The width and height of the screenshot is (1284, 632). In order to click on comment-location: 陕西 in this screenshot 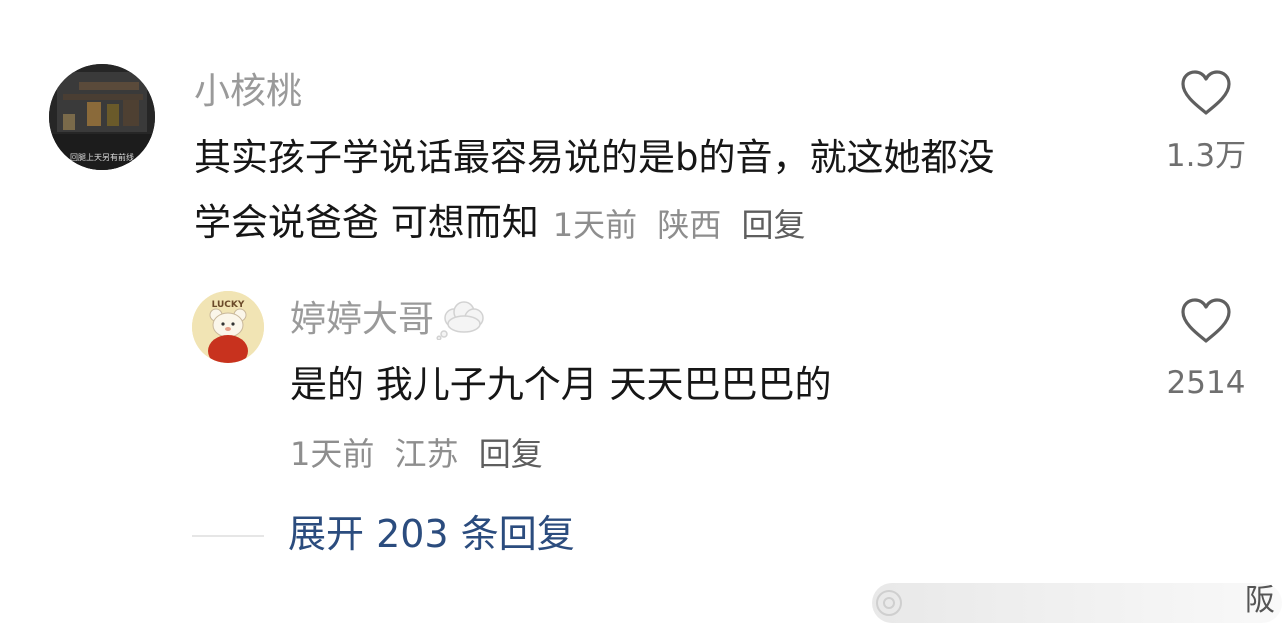, I will do `click(689, 225)`.